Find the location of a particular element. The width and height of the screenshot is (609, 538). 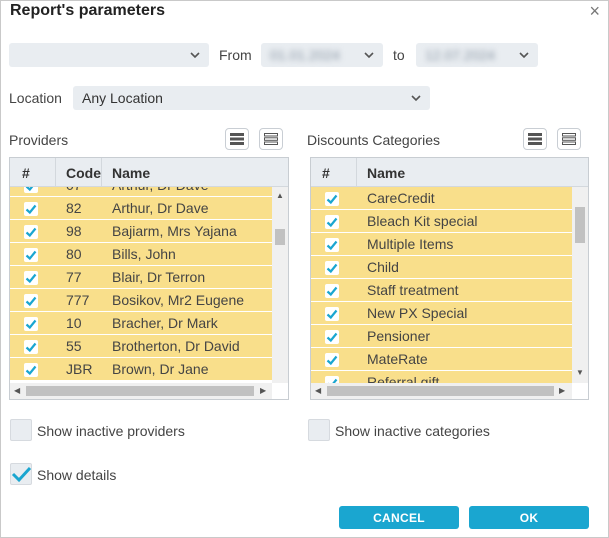

discount-row: MateRate is located at coordinates (441, 359).